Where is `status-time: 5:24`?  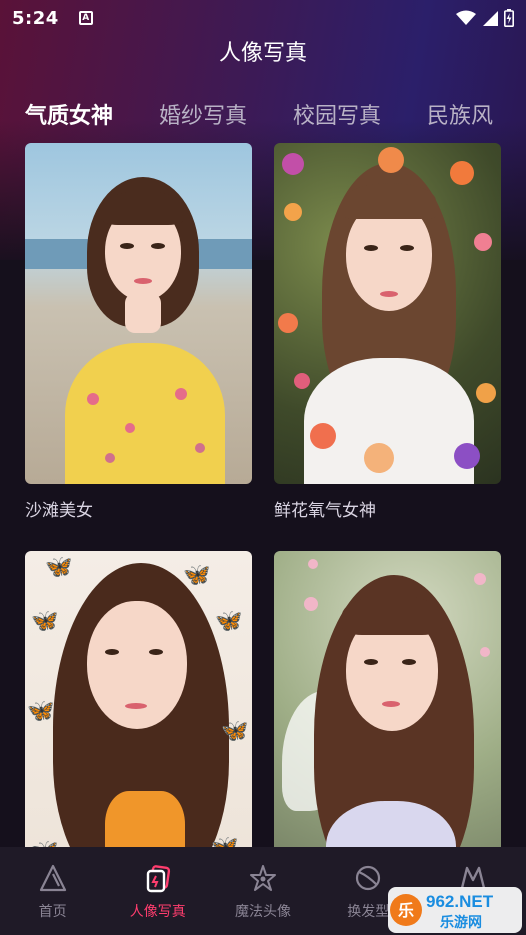 status-time: 5:24 is located at coordinates (35, 18).